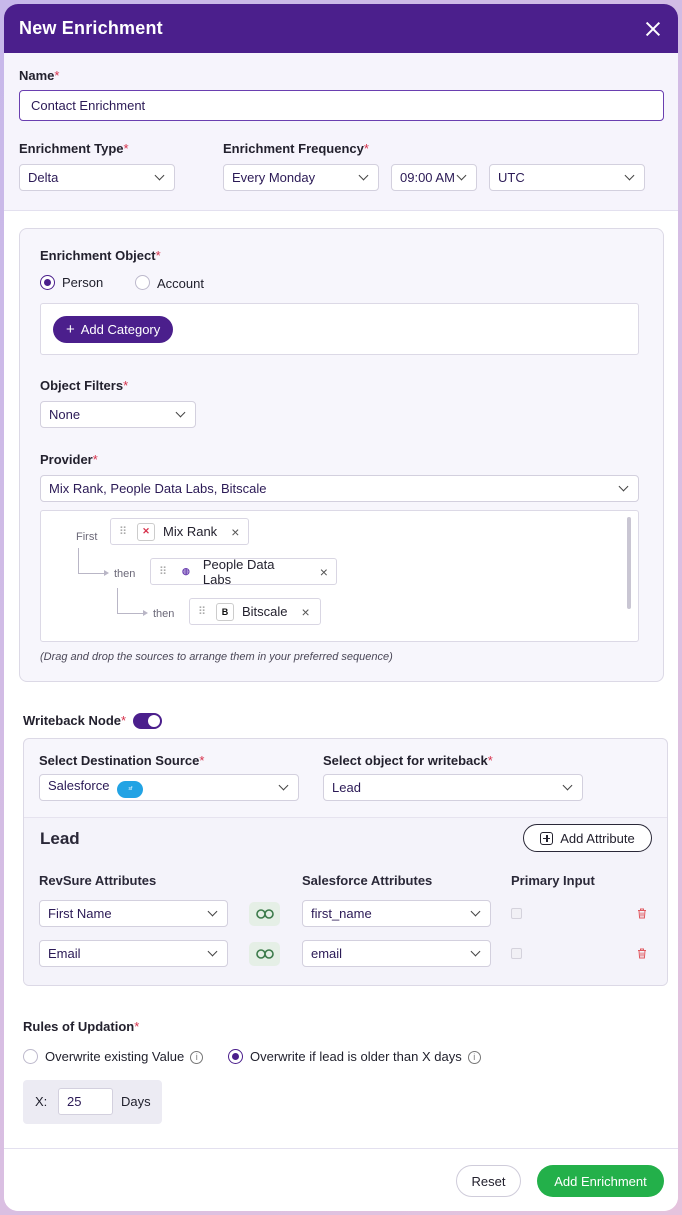 Image resolution: width=682 pixels, height=1215 pixels. What do you see at coordinates (339, 329) in the screenshot?
I see `category-box: + Add Category` at bounding box center [339, 329].